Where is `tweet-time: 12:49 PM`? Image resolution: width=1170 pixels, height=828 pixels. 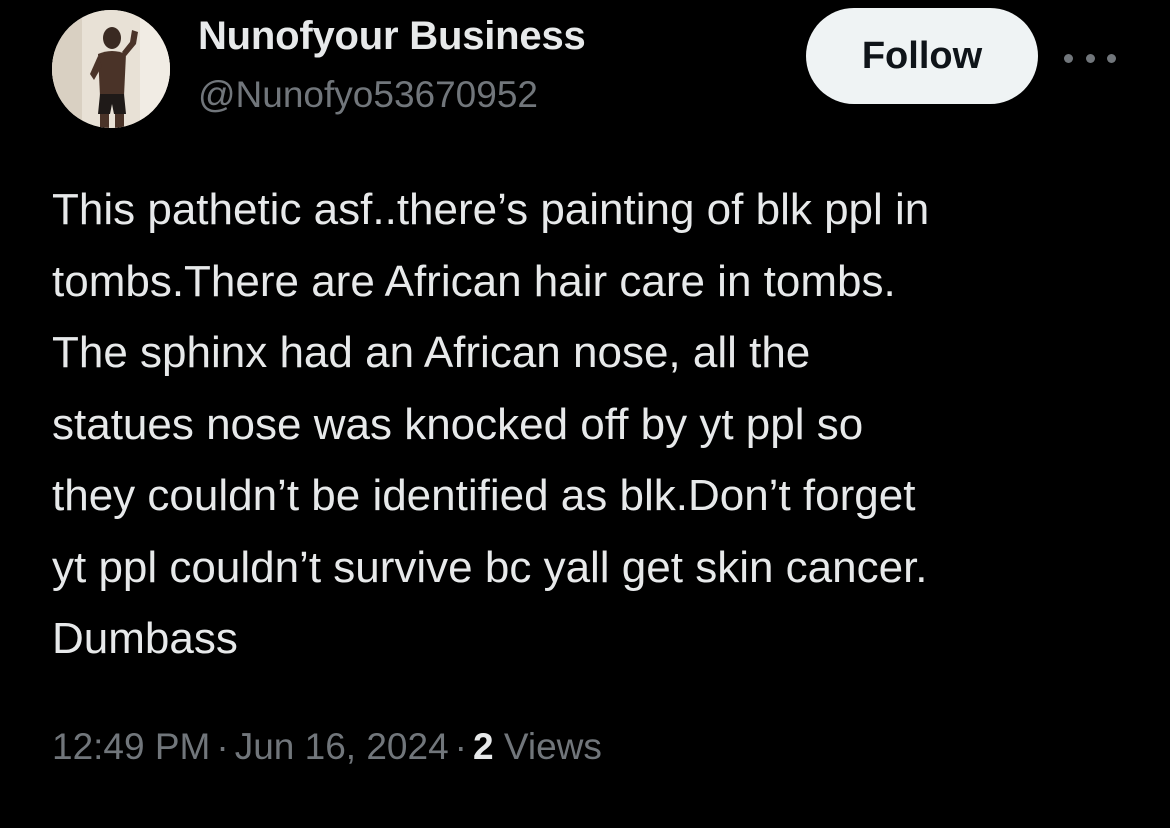 tweet-time: 12:49 PM is located at coordinates (131, 746).